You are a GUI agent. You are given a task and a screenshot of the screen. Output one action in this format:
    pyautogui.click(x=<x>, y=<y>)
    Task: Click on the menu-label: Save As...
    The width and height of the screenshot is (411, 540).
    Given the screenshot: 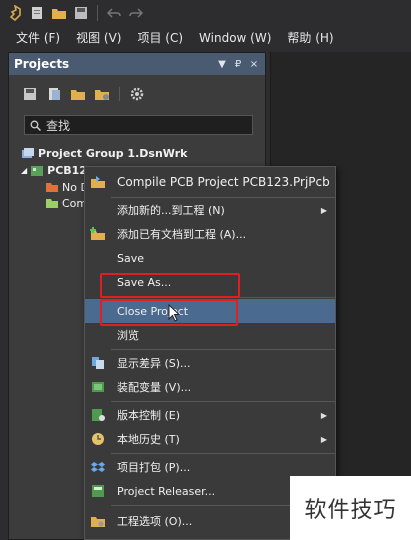 What is the action you would take?
    pyautogui.click(x=144, y=282)
    